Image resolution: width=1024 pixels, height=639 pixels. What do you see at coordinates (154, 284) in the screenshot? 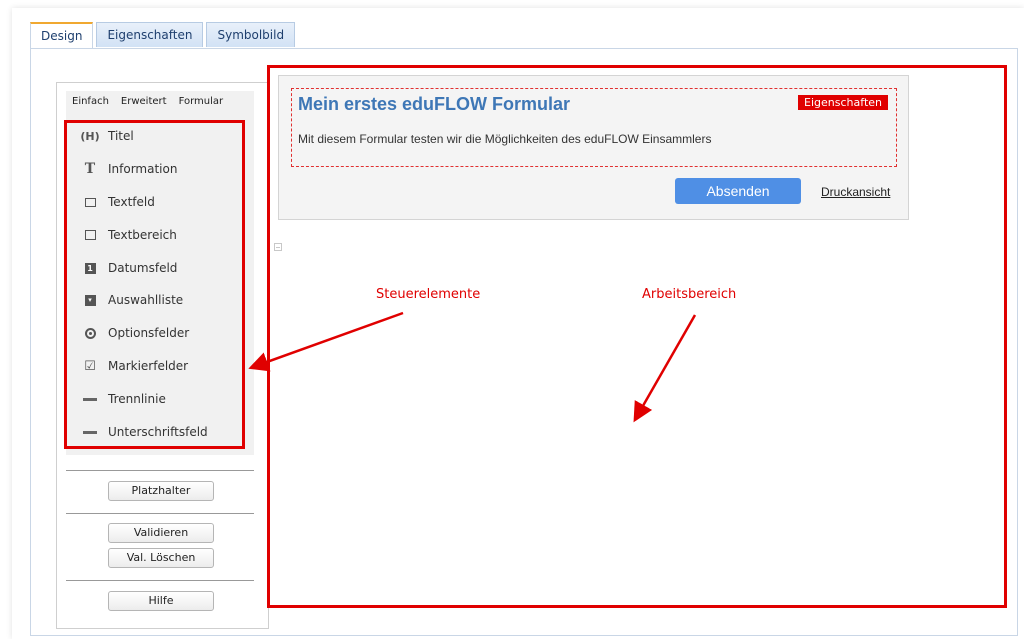
I see `controls-highlight-box` at bounding box center [154, 284].